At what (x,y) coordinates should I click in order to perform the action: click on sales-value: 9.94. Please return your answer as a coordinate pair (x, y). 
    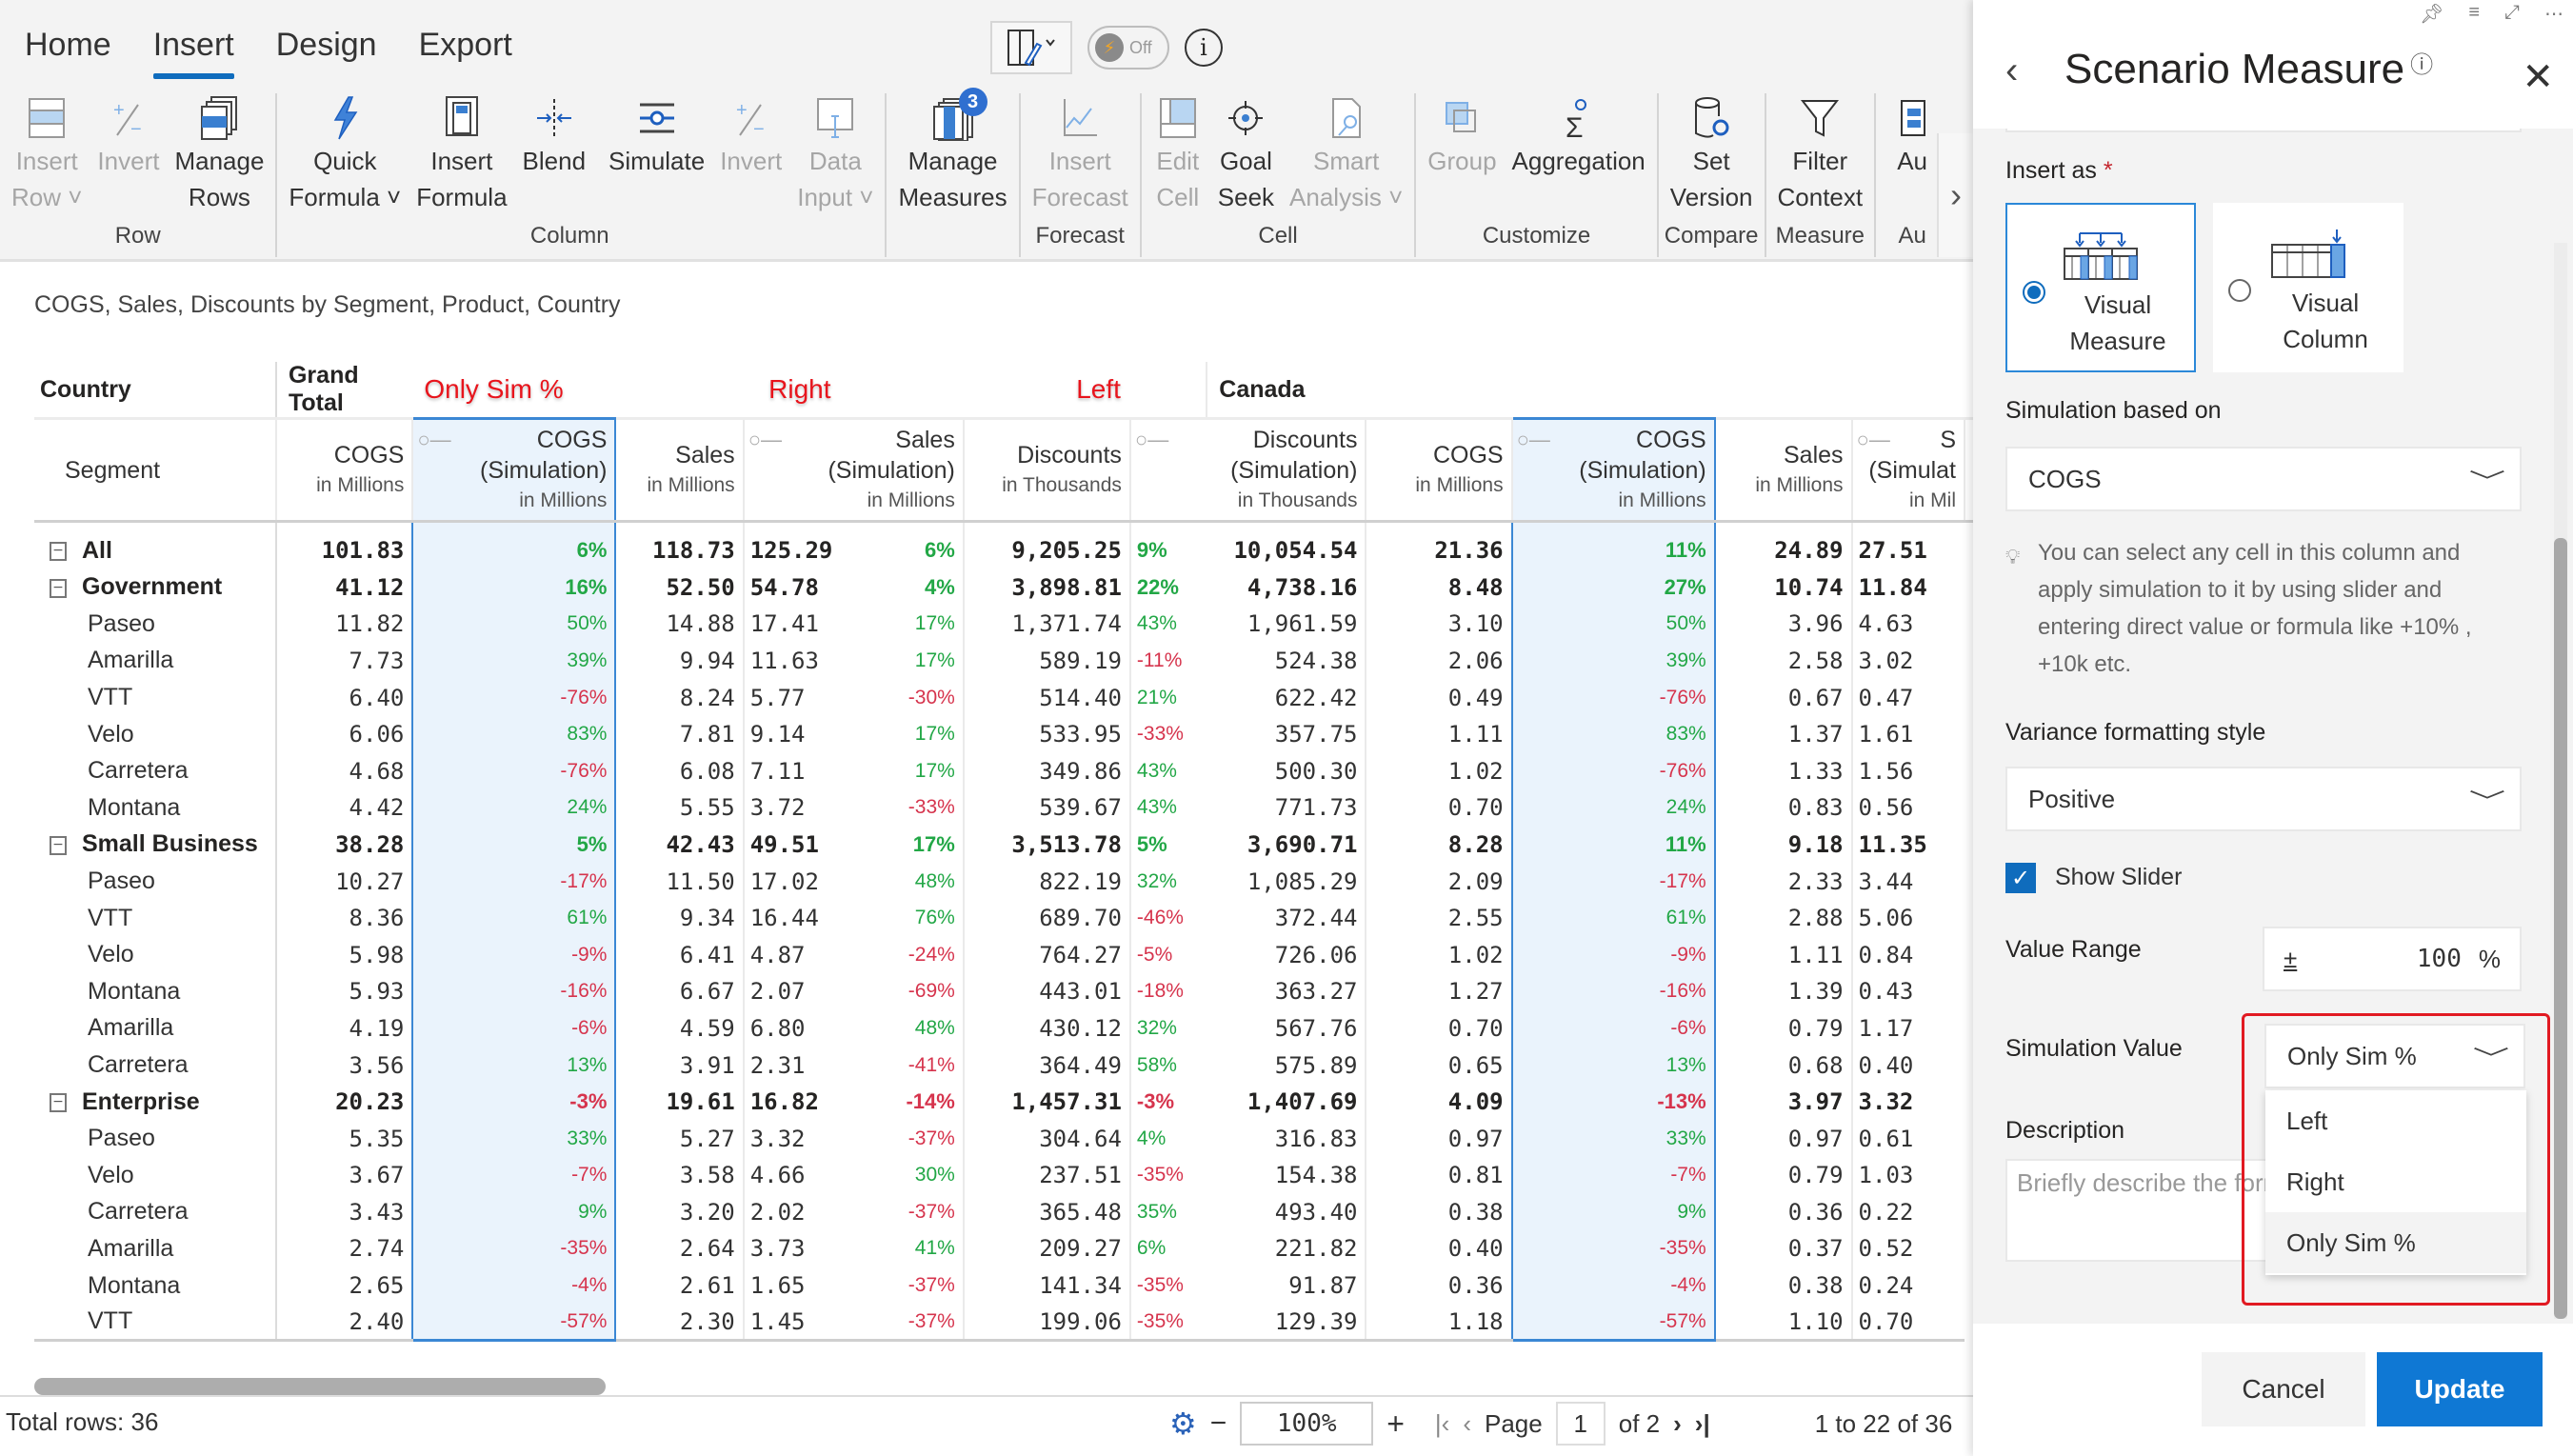
    Looking at the image, I should click on (679, 661).